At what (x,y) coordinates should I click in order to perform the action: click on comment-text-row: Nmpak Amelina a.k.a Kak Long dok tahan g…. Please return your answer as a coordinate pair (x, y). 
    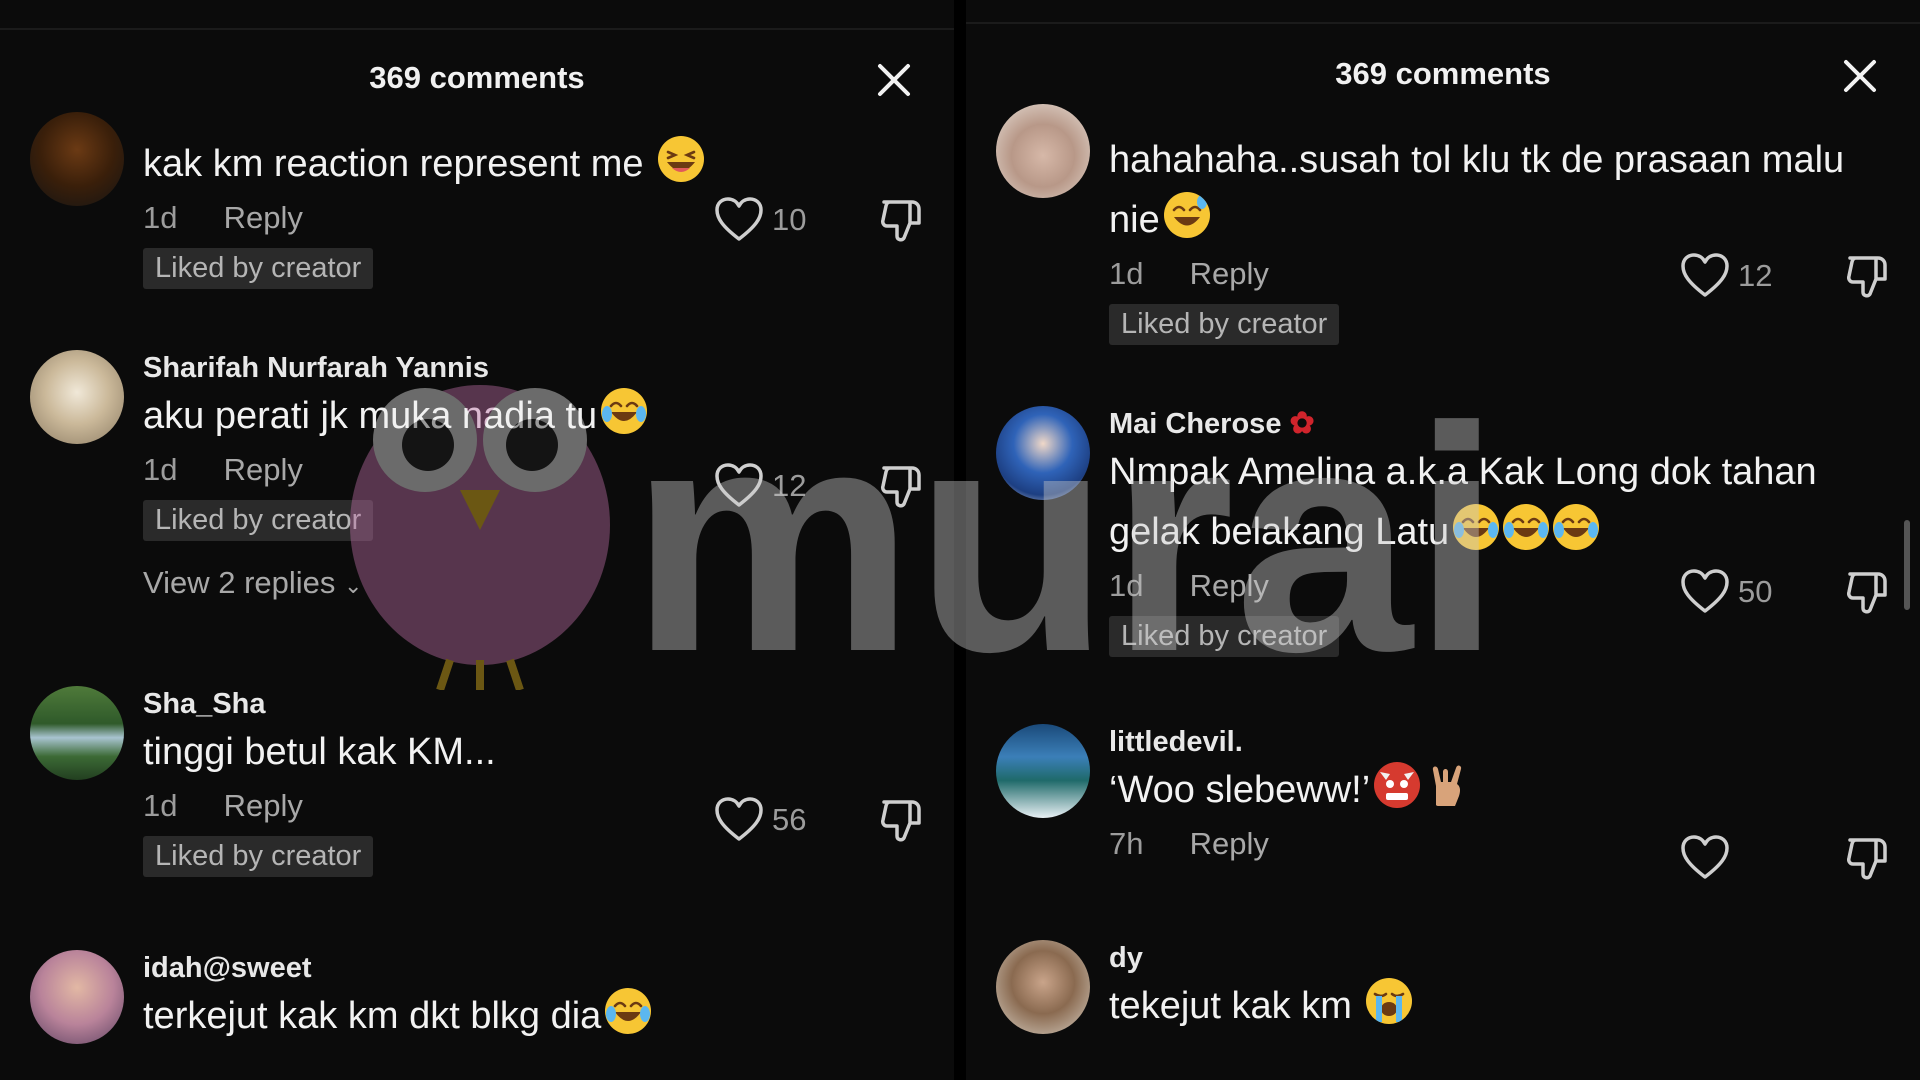
    Looking at the image, I should click on (1499, 502).